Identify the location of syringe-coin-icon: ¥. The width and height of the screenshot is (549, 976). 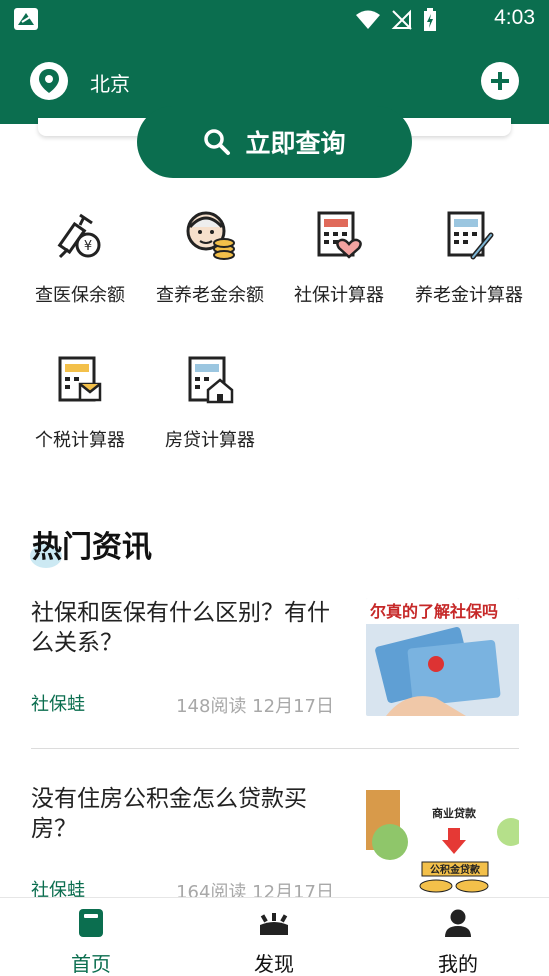
(80, 235).